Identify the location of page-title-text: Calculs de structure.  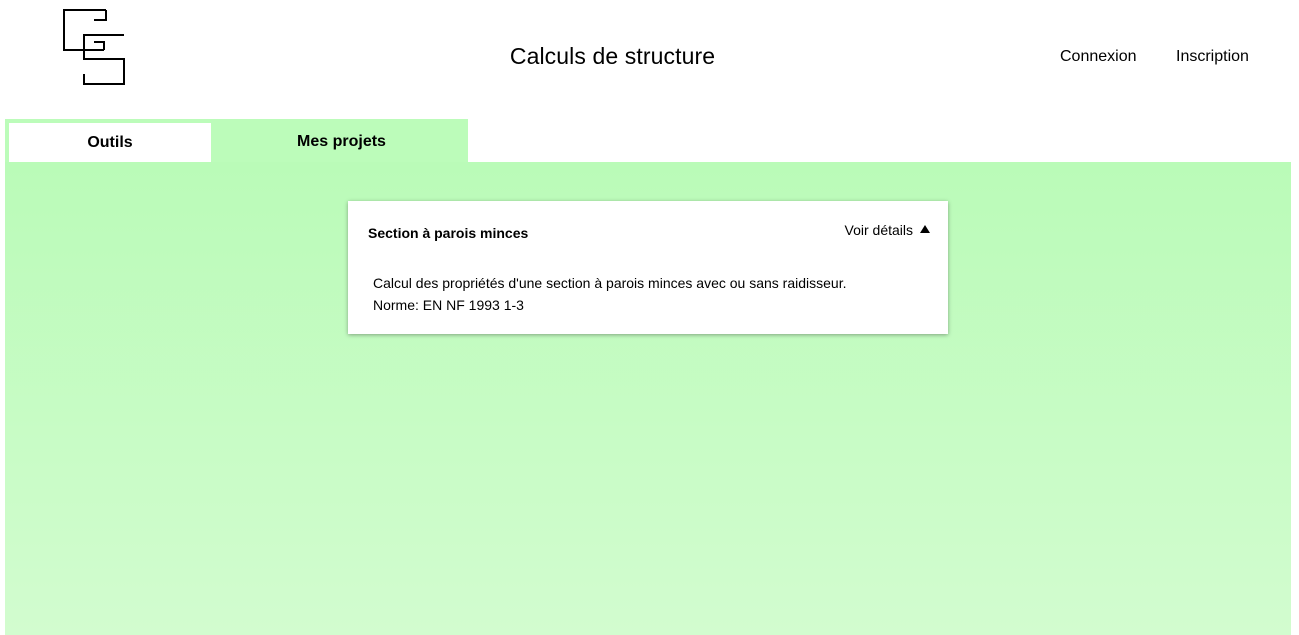
(612, 56).